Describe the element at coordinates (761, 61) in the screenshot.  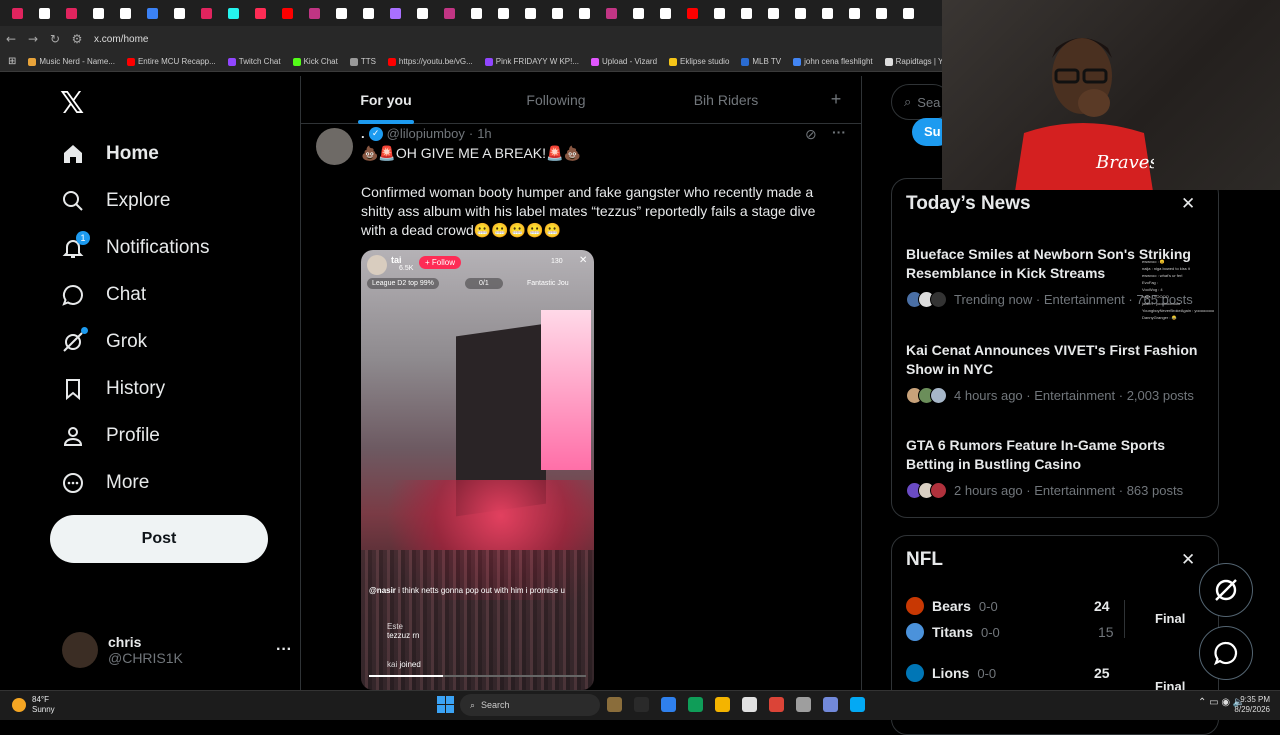
I see `bookmark-item: MLB TV` at that location.